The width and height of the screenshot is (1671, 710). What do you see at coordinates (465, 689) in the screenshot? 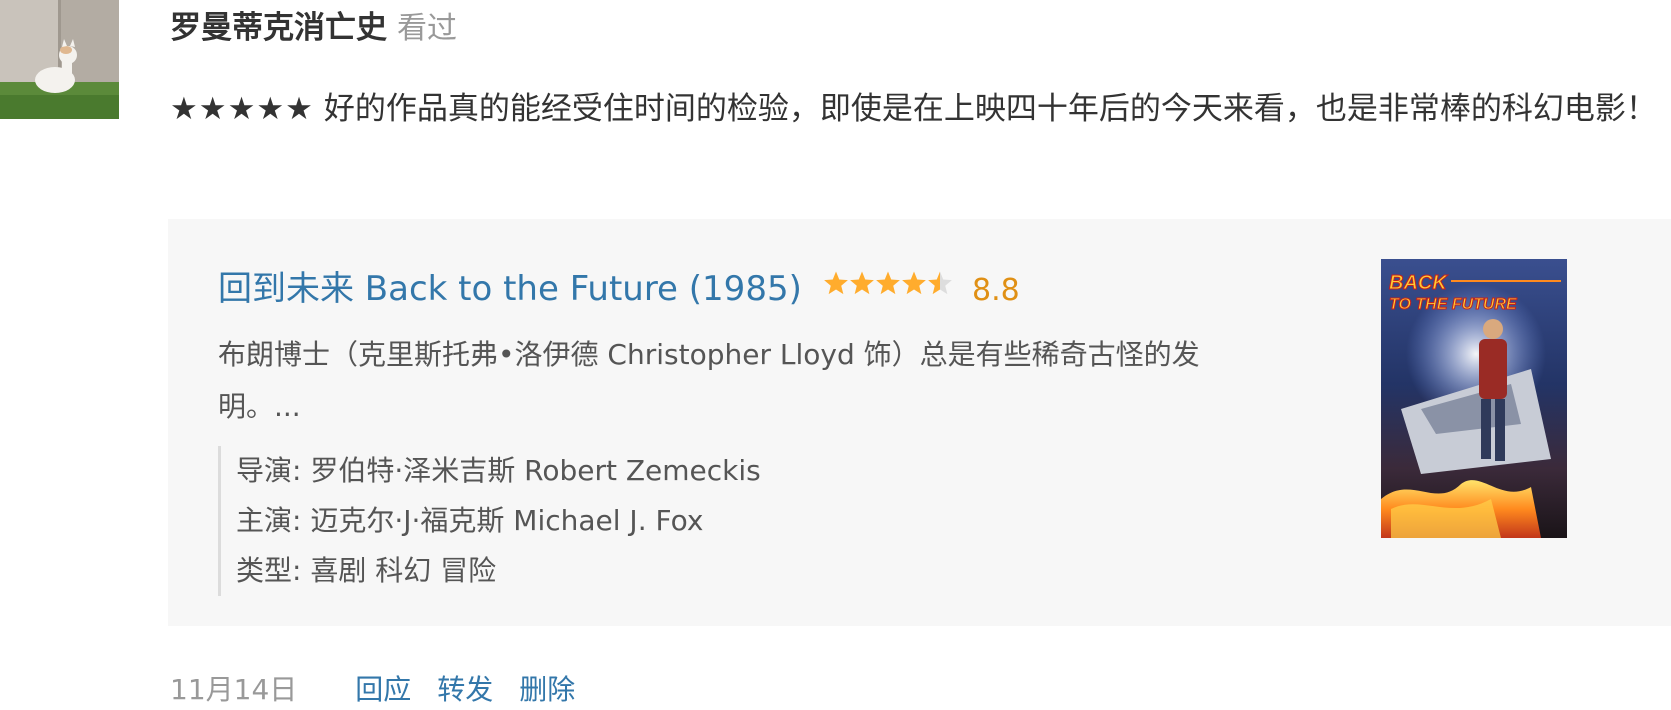
I see `share-link: 转发` at bounding box center [465, 689].